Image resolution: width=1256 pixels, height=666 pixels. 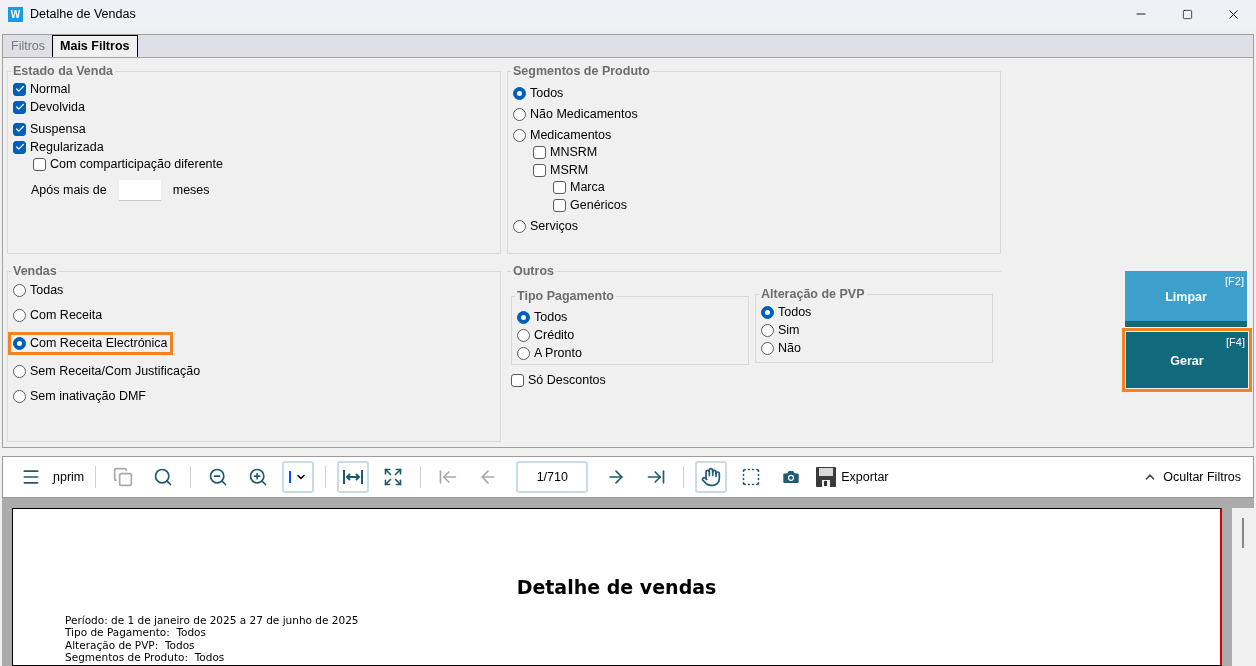 What do you see at coordinates (393, 477) in the screenshot?
I see `expand-icon` at bounding box center [393, 477].